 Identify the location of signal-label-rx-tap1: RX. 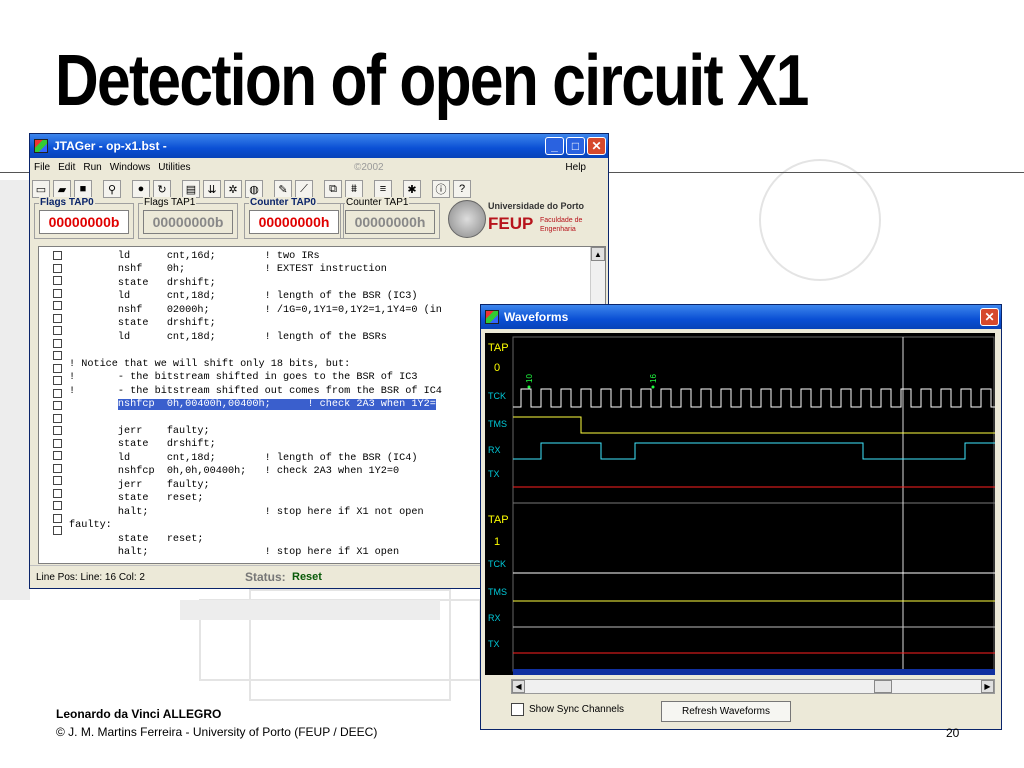
(494, 618).